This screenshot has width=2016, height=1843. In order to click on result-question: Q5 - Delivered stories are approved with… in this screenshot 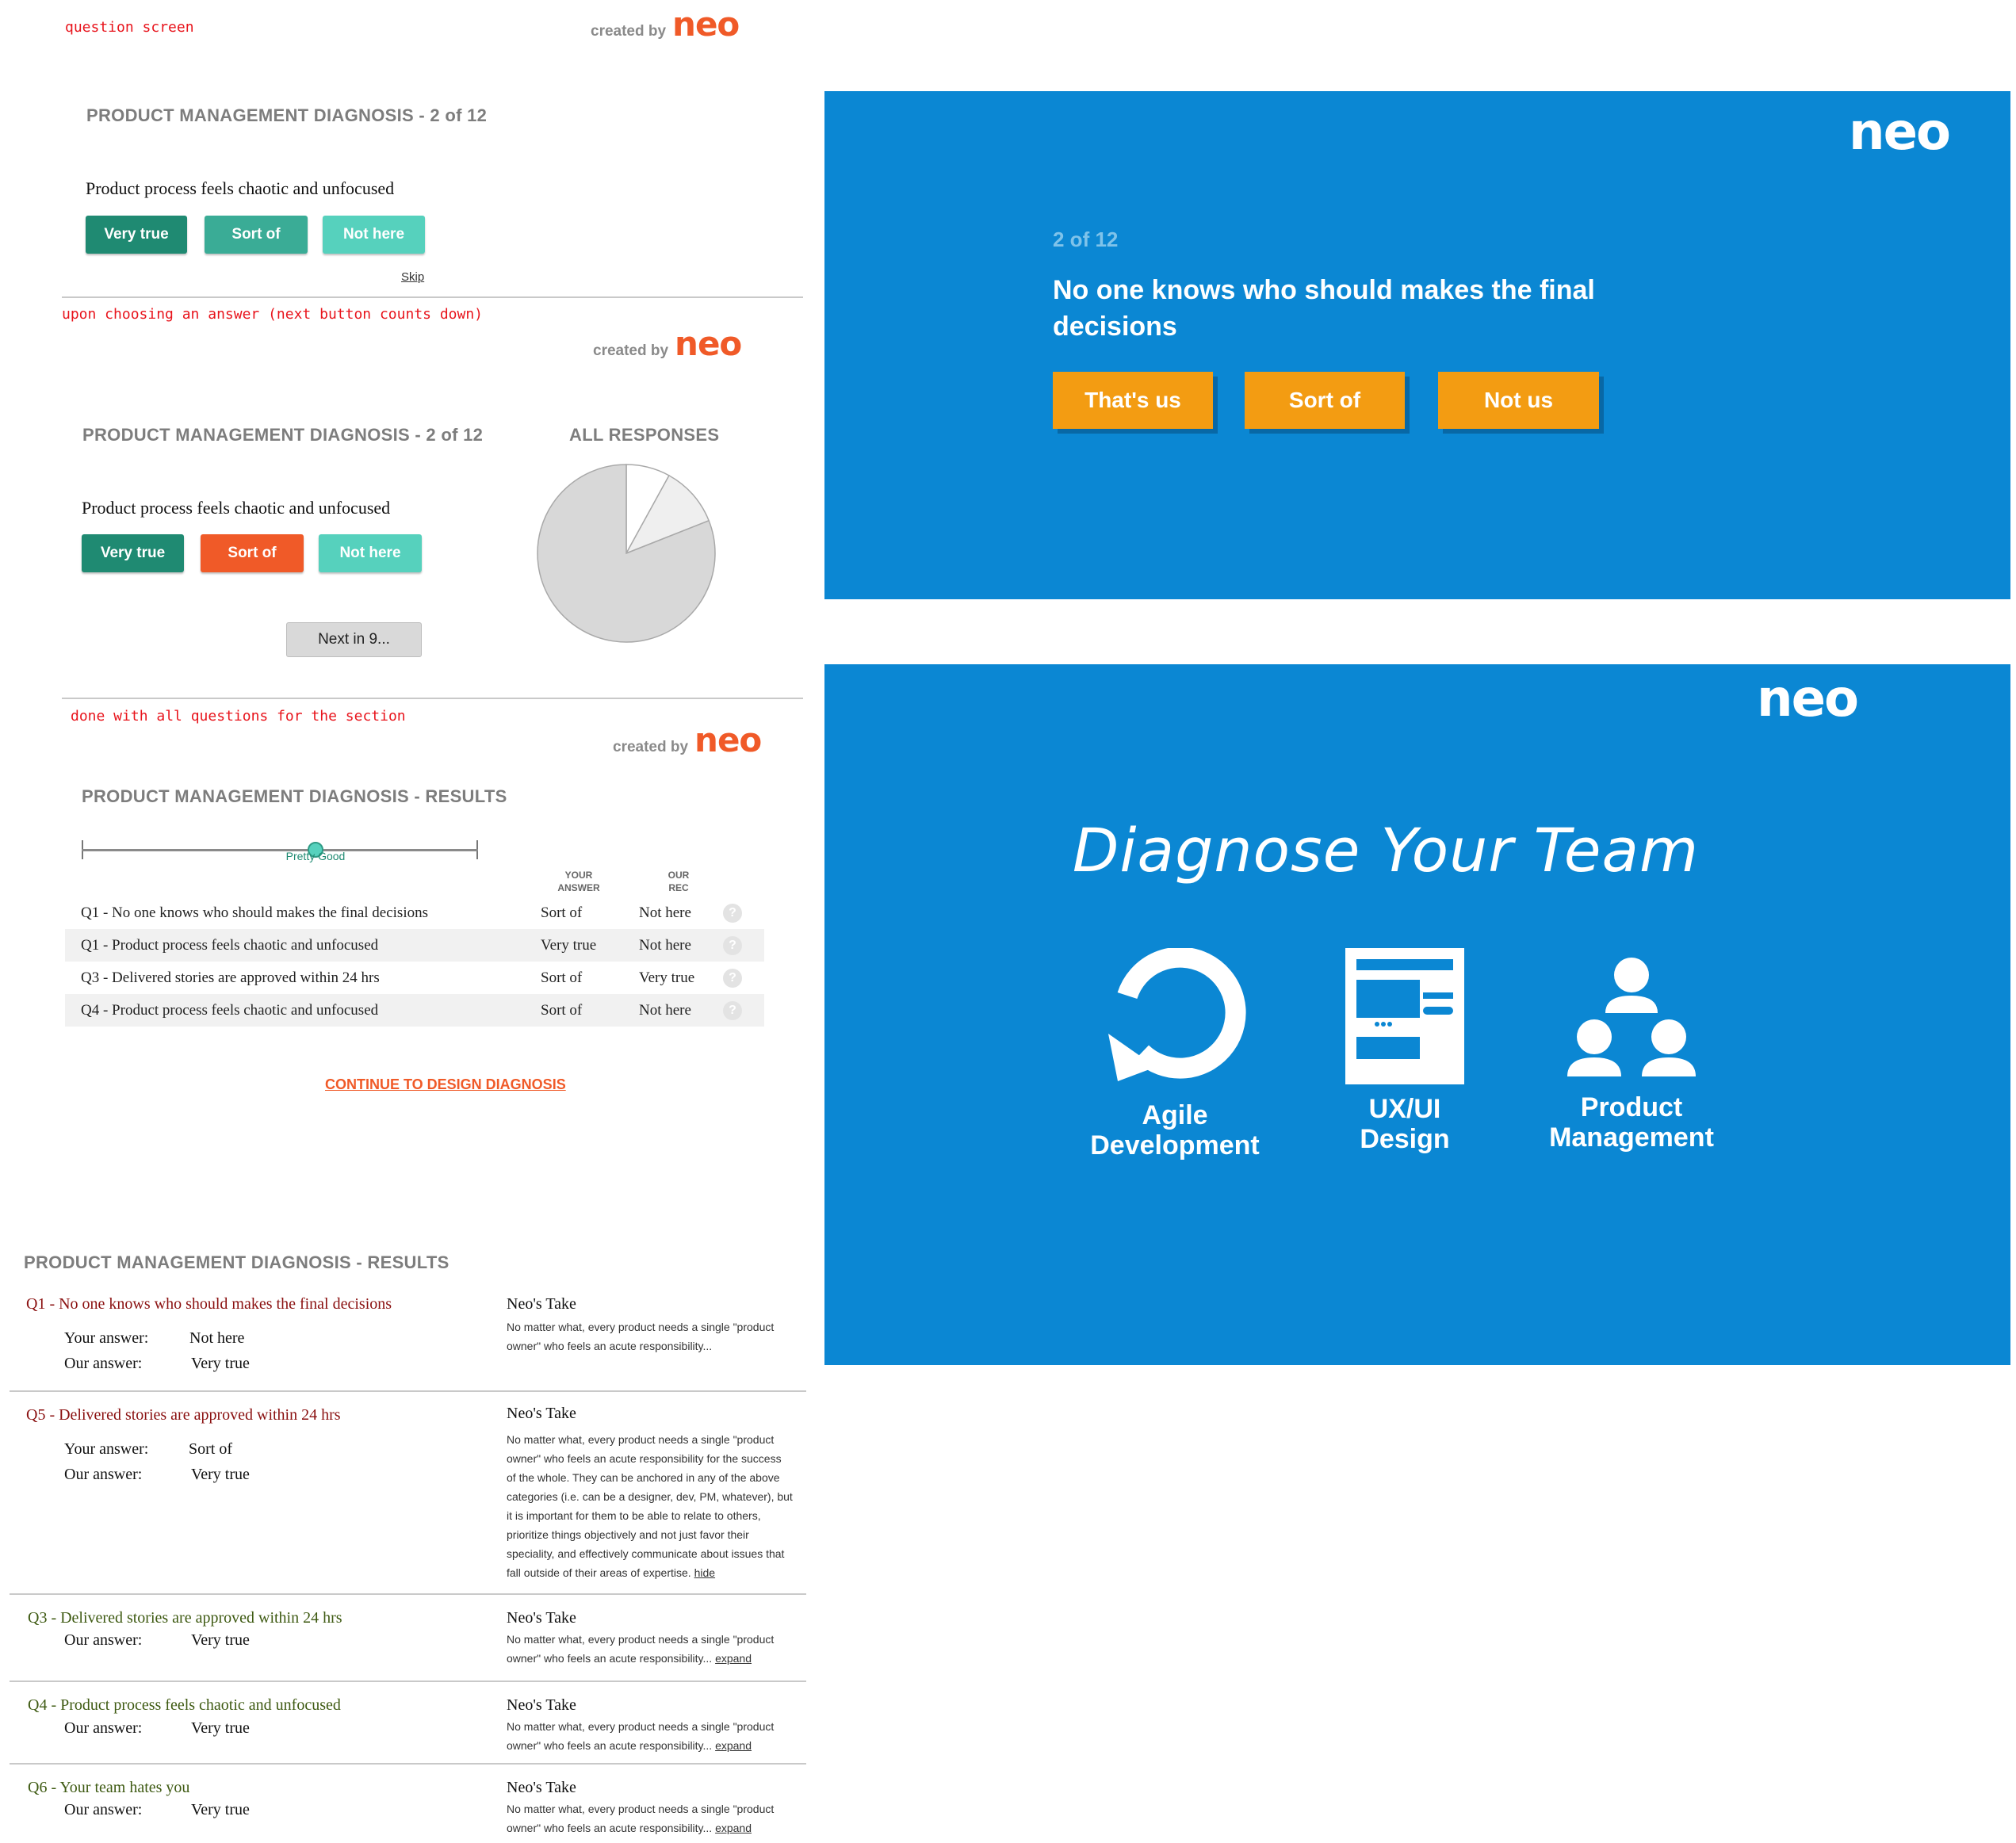, I will do `click(183, 1415)`.